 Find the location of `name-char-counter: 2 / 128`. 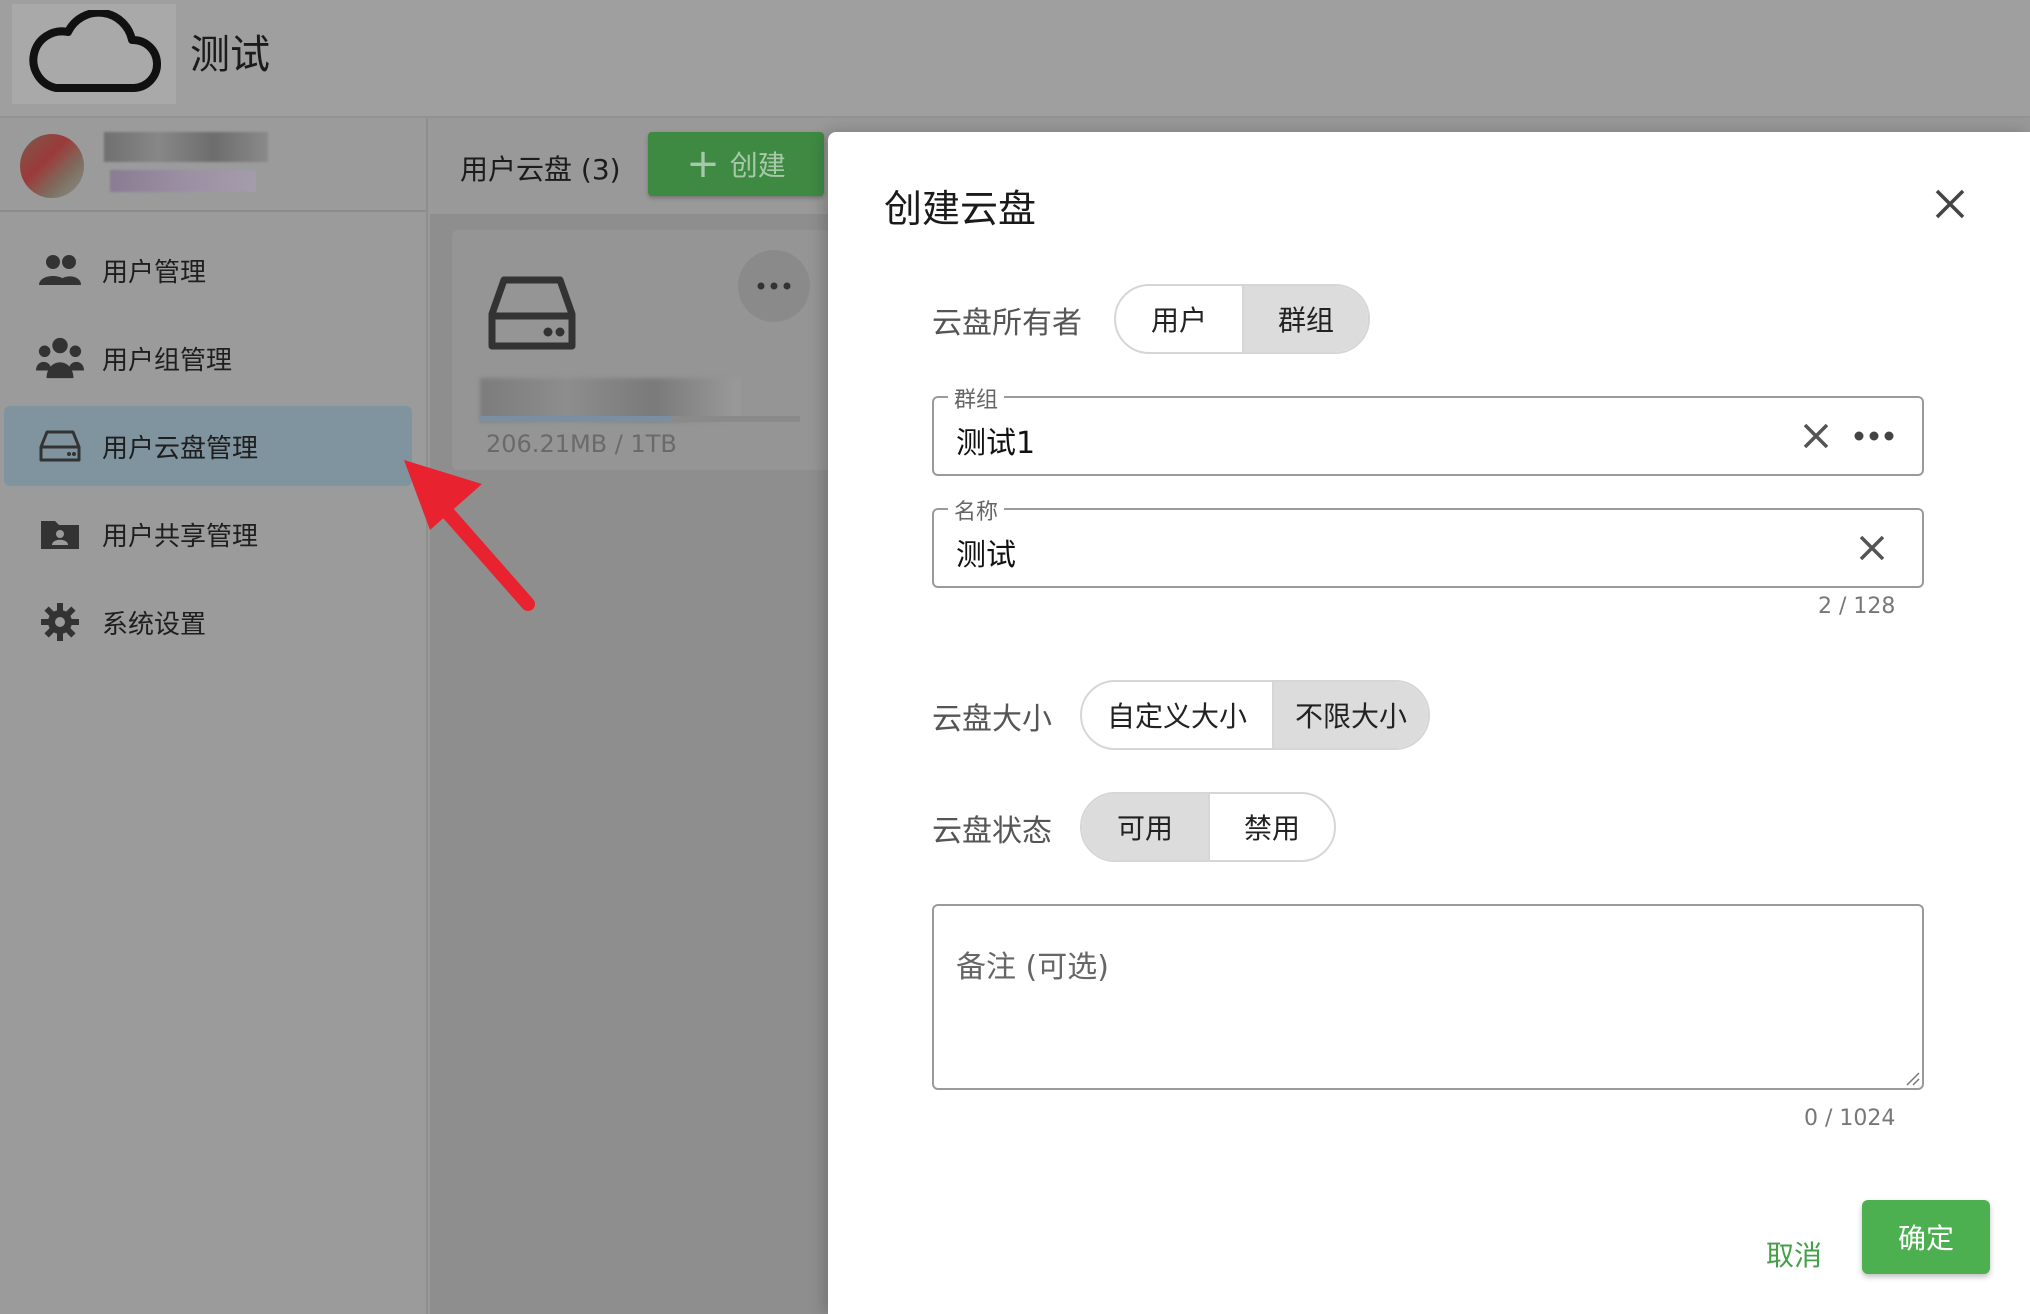

name-char-counter: 2 / 128 is located at coordinates (1857, 606).